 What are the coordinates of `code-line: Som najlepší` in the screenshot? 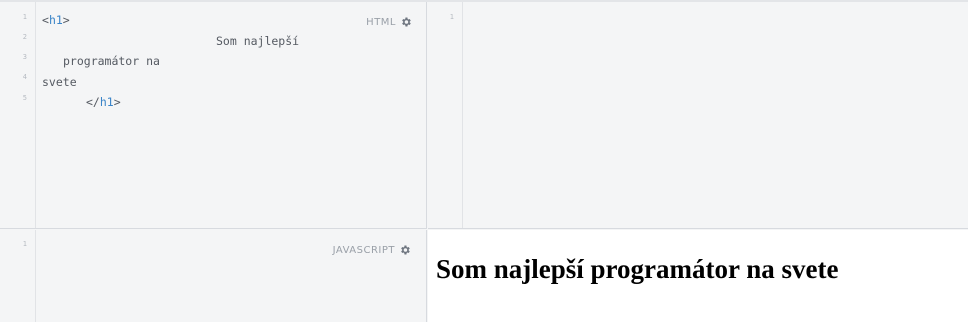 It's located at (234, 41).